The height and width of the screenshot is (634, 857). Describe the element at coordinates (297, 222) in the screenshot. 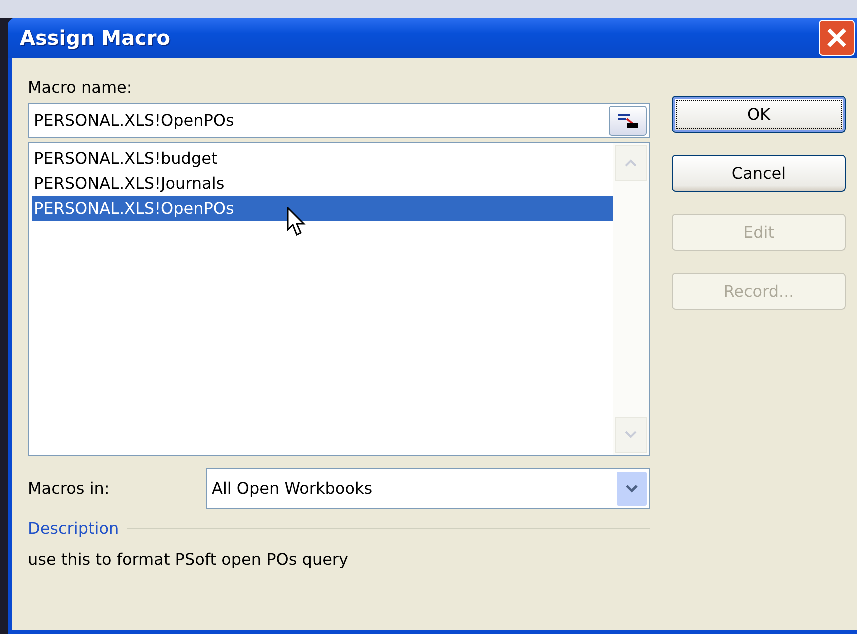

I see `mouse-pointer-icon` at that location.